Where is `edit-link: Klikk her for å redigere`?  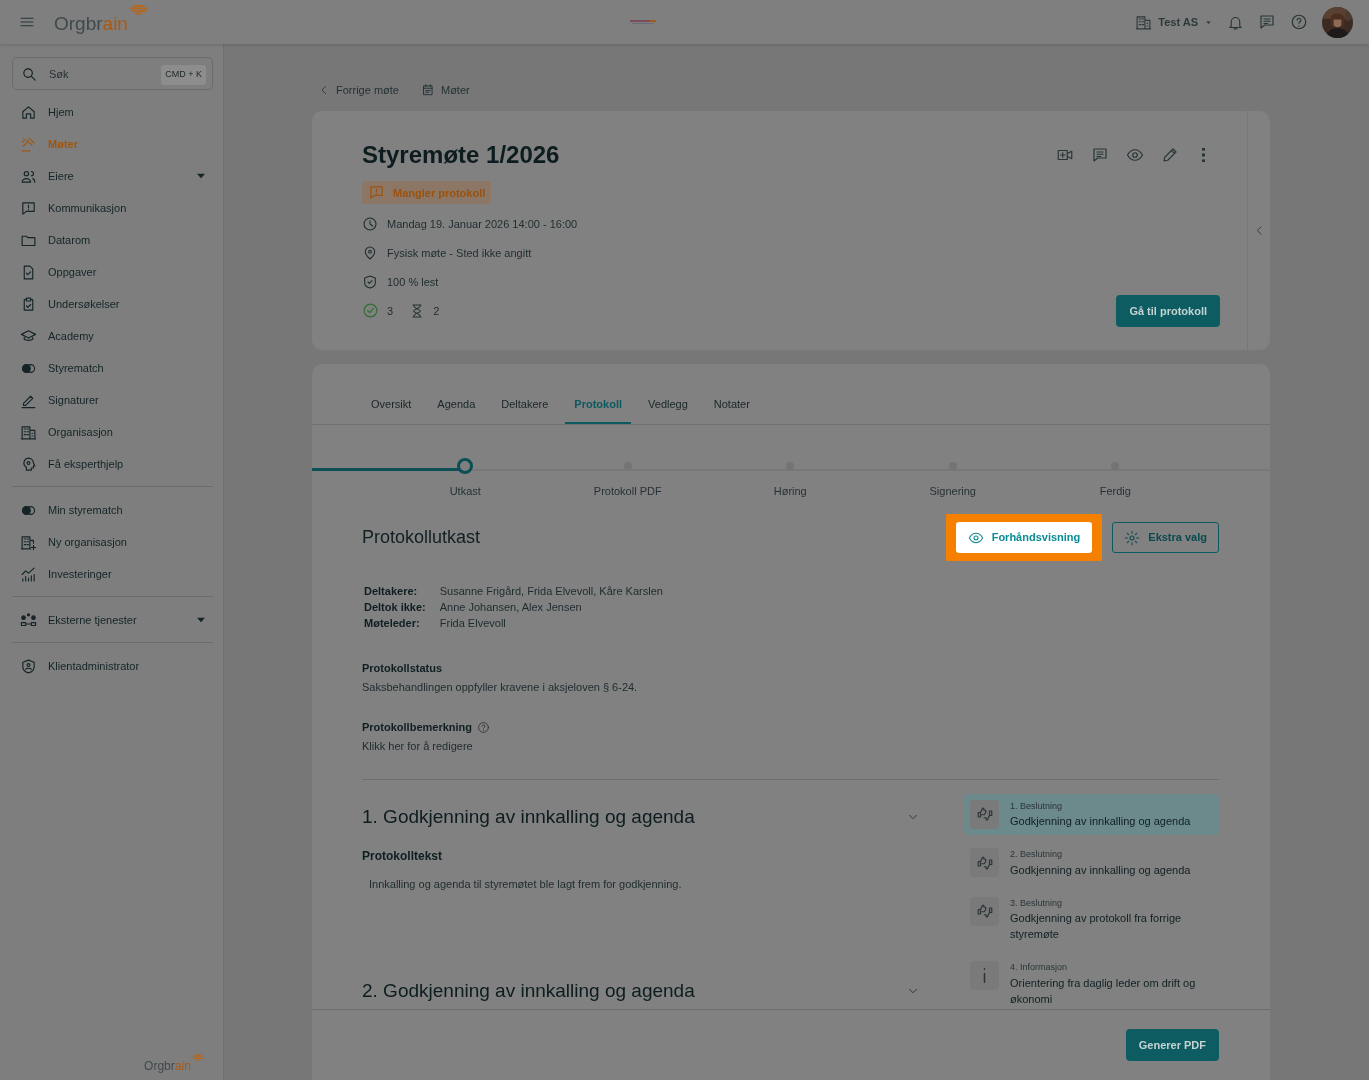 edit-link: Klikk her for å redigere is located at coordinates (417, 746).